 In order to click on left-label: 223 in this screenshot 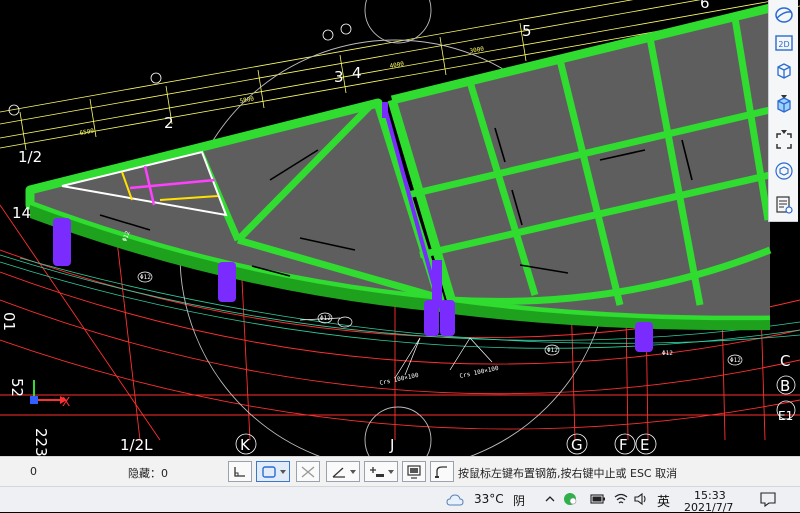, I will do `click(41, 442)`.